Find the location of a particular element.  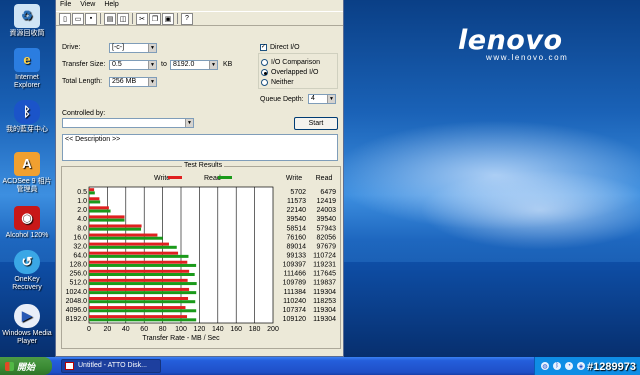

desktop-icon-onekey-recovery: ↺ OneKey Recovery is located at coordinates (27, 271).